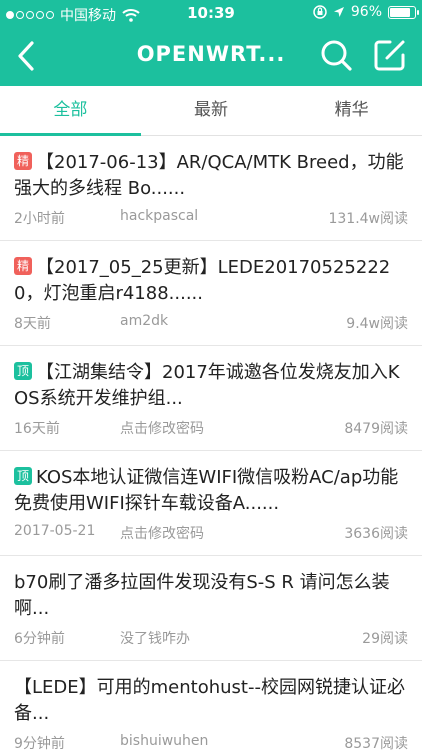 The image size is (422, 750). Describe the element at coordinates (159, 216) in the screenshot. I see `post-author: hackpascal` at that location.